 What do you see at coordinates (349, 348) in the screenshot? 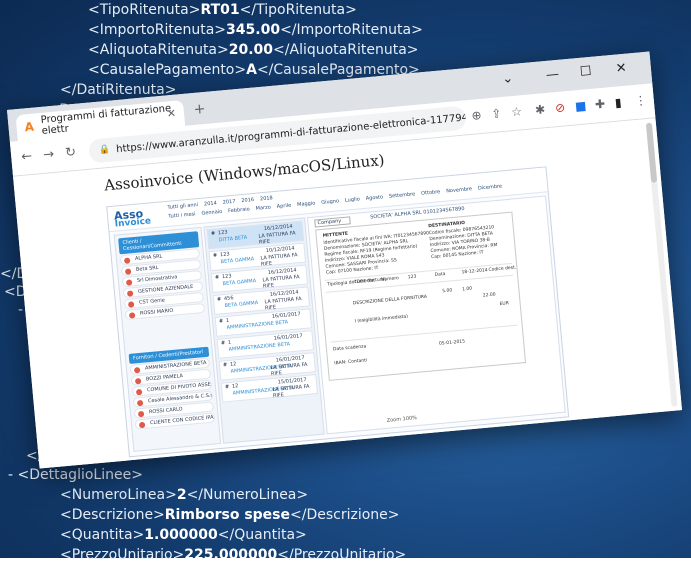
I see `invoice-text: Data scadenza` at bounding box center [349, 348].